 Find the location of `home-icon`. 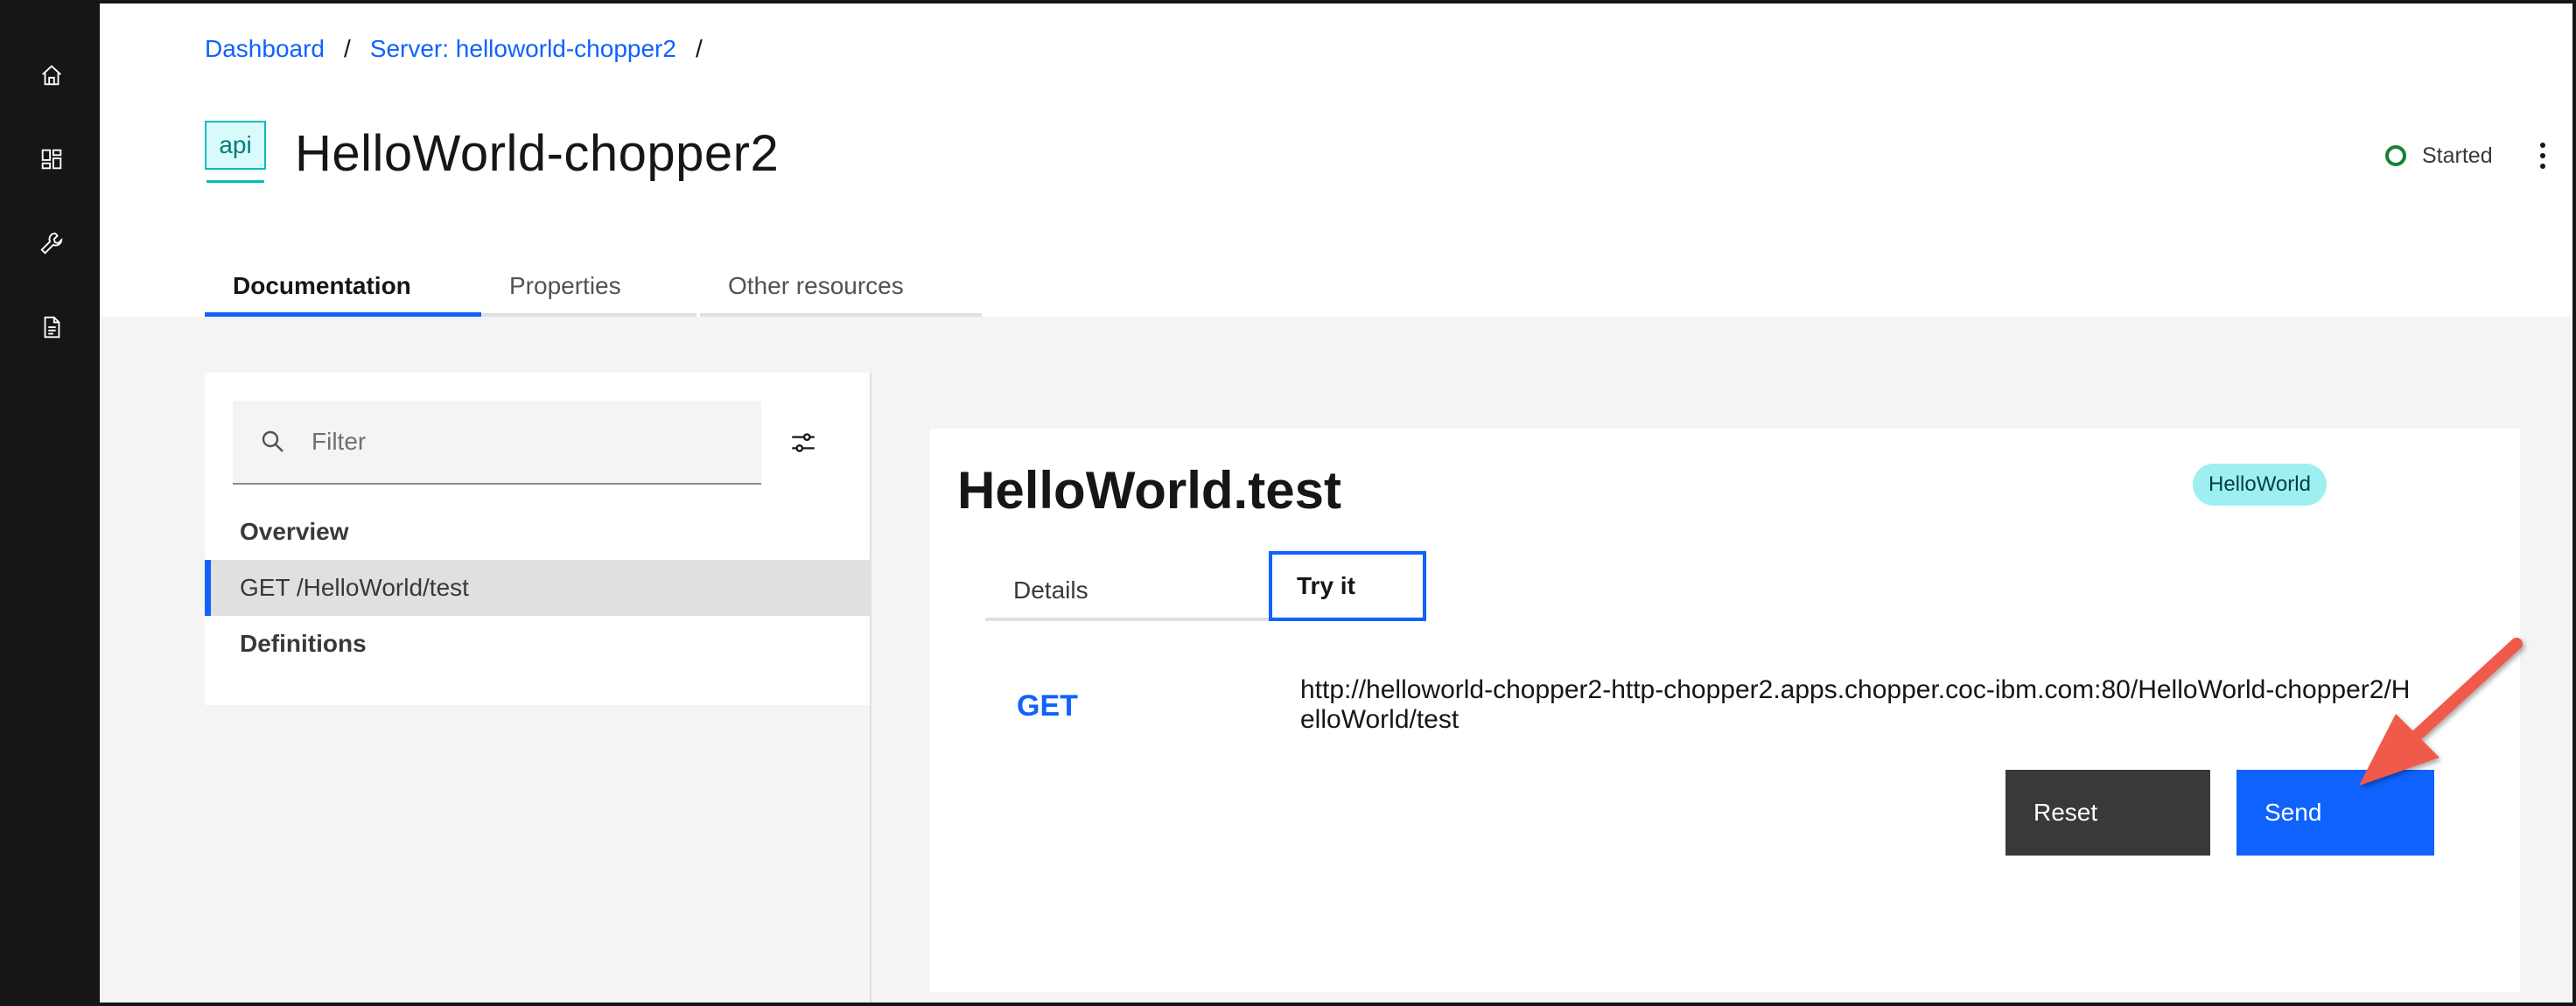

home-icon is located at coordinates (51, 75).